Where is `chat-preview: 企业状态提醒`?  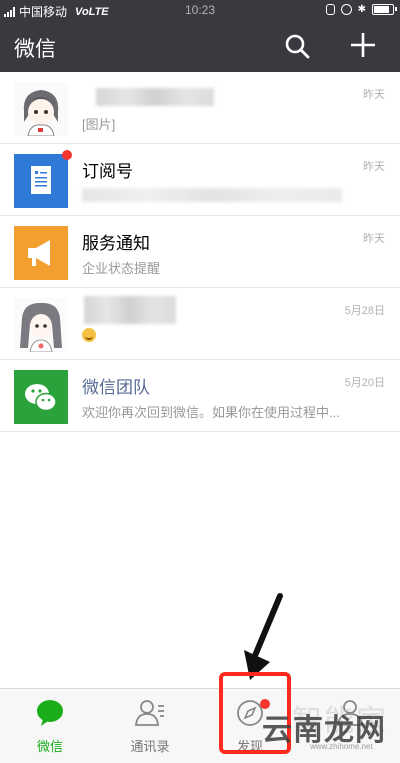 chat-preview: 企业状态提醒 is located at coordinates (121, 268).